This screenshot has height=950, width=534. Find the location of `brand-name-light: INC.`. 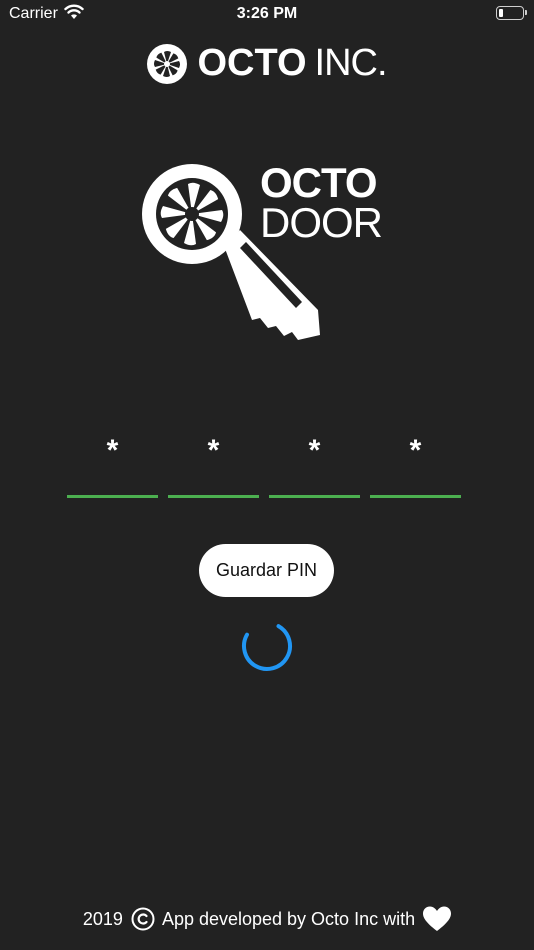

brand-name-light: INC. is located at coordinates (351, 63).